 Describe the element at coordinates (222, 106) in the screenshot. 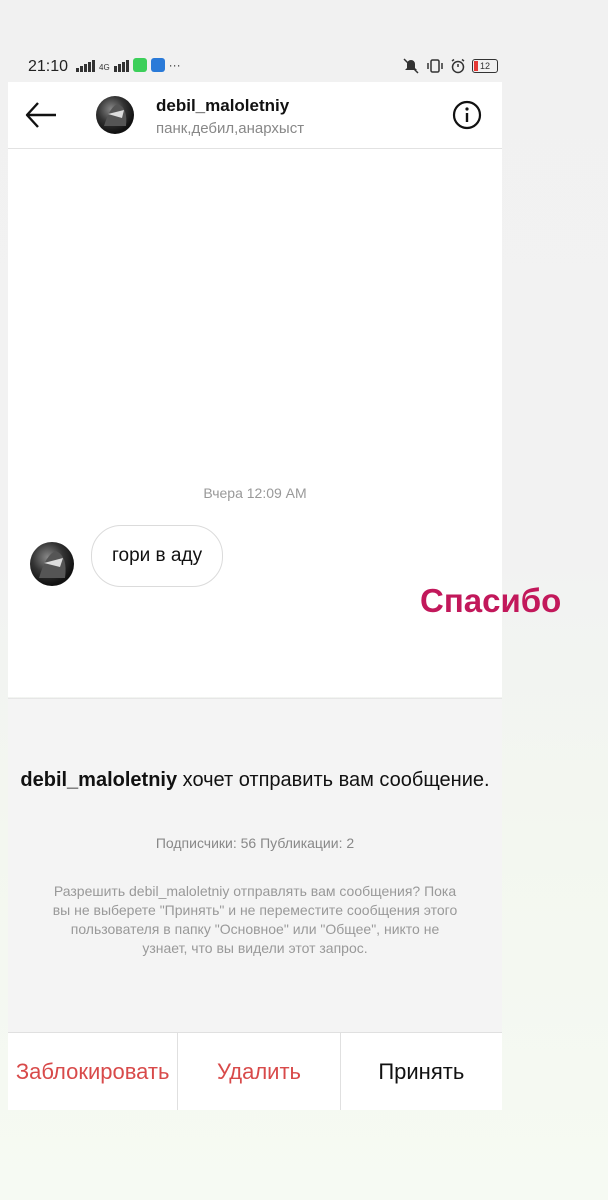

I see `header-username: debil_maloletniy` at that location.